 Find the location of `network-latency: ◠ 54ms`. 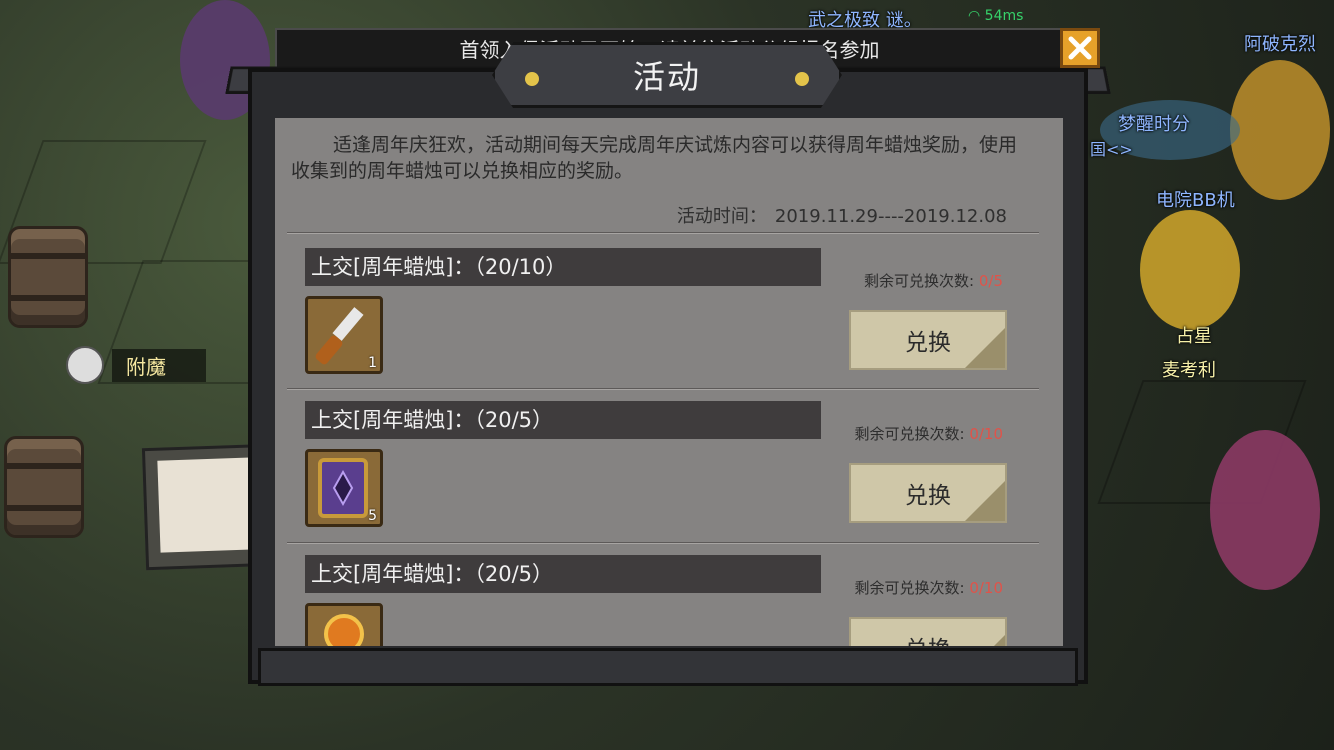

network-latency: ◠ 54ms is located at coordinates (995, 16).